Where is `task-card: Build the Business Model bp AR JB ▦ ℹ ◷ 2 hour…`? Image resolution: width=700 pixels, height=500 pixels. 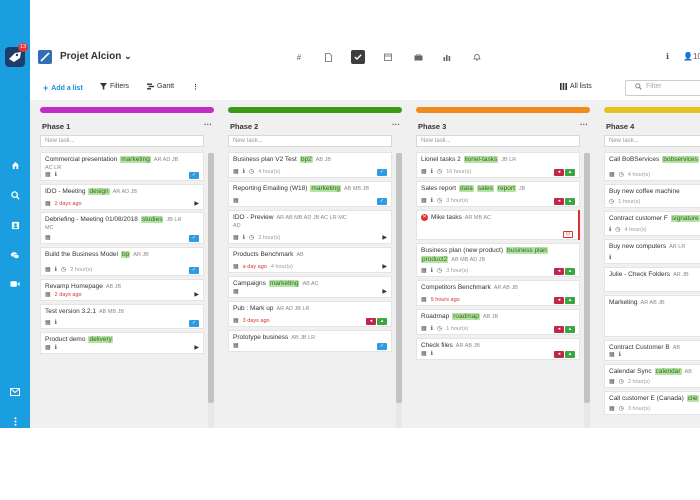 task-card: Build the Business Model bp AR JB ▦ ℹ ◷ 2 hour… is located at coordinates (122, 261).